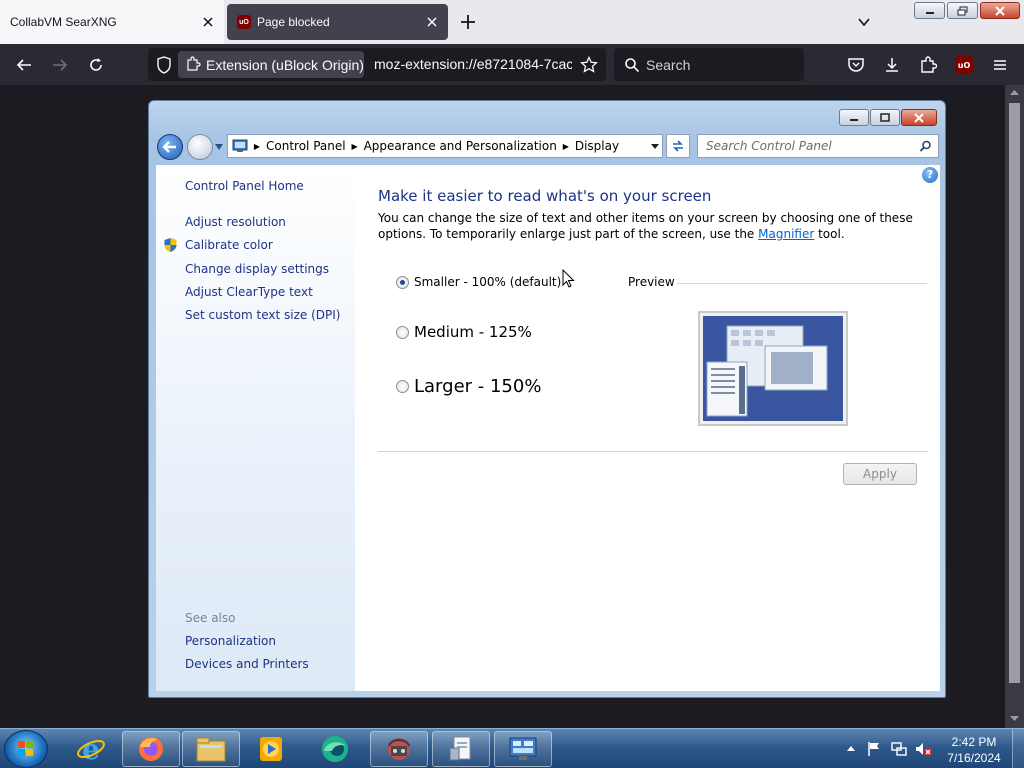 The height and width of the screenshot is (768, 1024). What do you see at coordinates (1014, 92) in the screenshot?
I see `scroll-up-icon` at bounding box center [1014, 92].